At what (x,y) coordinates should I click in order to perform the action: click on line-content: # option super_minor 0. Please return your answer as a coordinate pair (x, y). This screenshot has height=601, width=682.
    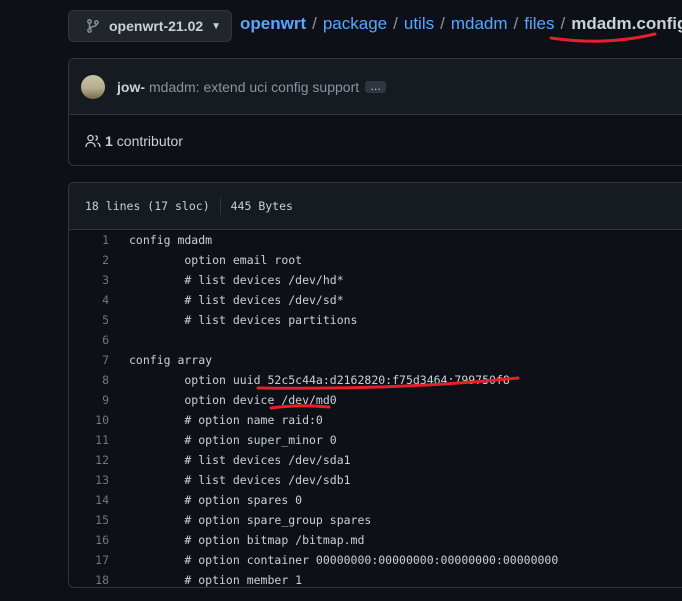
    Looking at the image, I should click on (233, 440).